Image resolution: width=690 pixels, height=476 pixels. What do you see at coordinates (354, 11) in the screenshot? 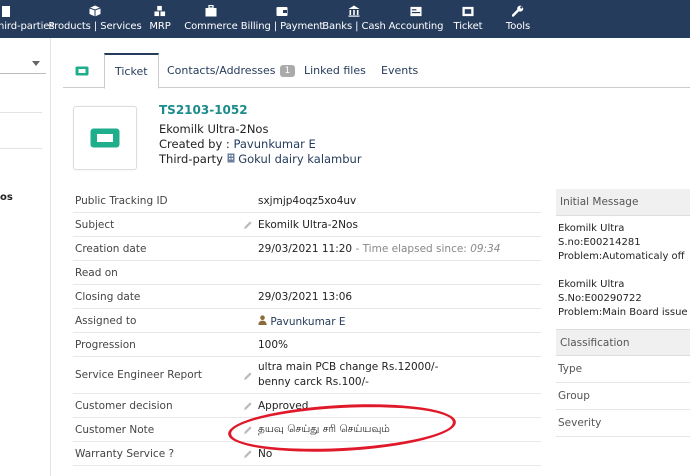
I see `bank-icon` at bounding box center [354, 11].